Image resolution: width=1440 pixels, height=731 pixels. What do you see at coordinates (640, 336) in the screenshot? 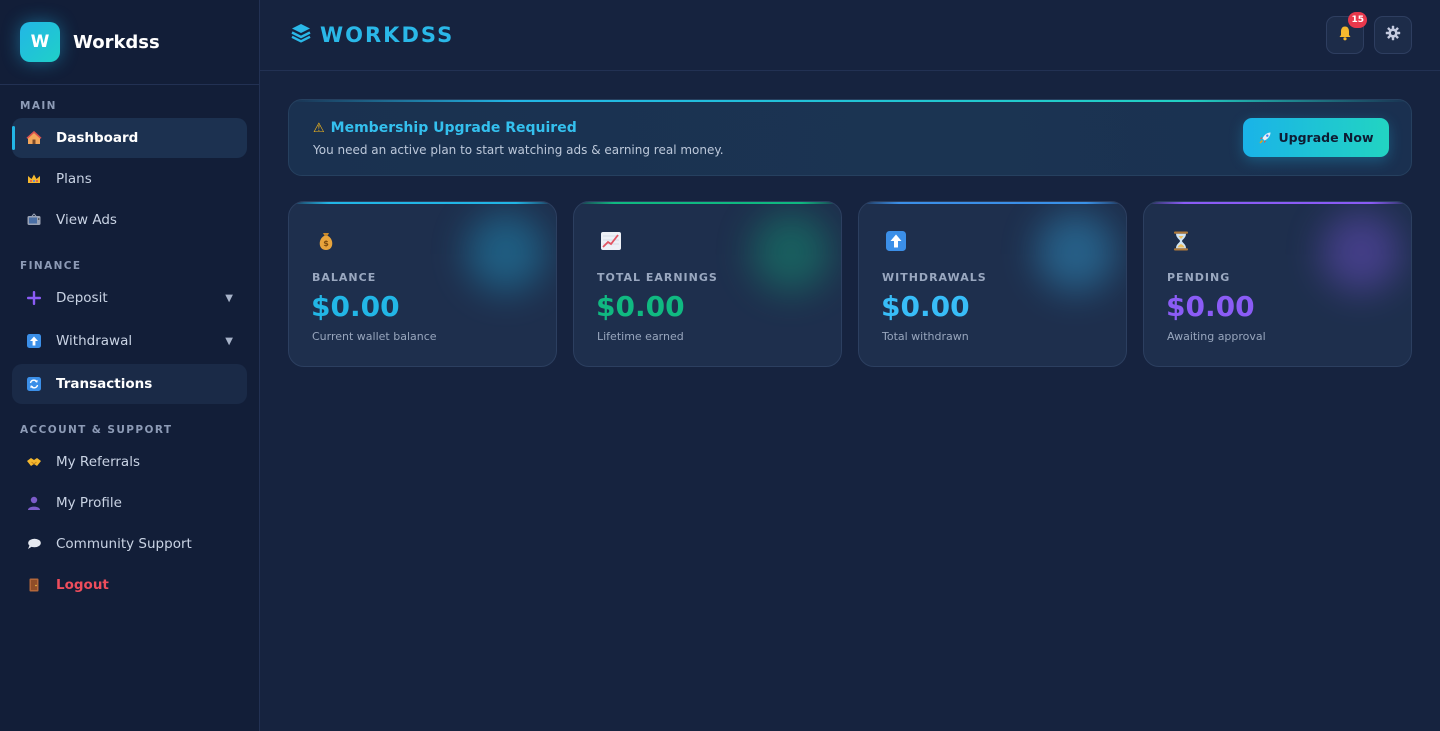
I see `card-subtext: Lifetime earned` at bounding box center [640, 336].